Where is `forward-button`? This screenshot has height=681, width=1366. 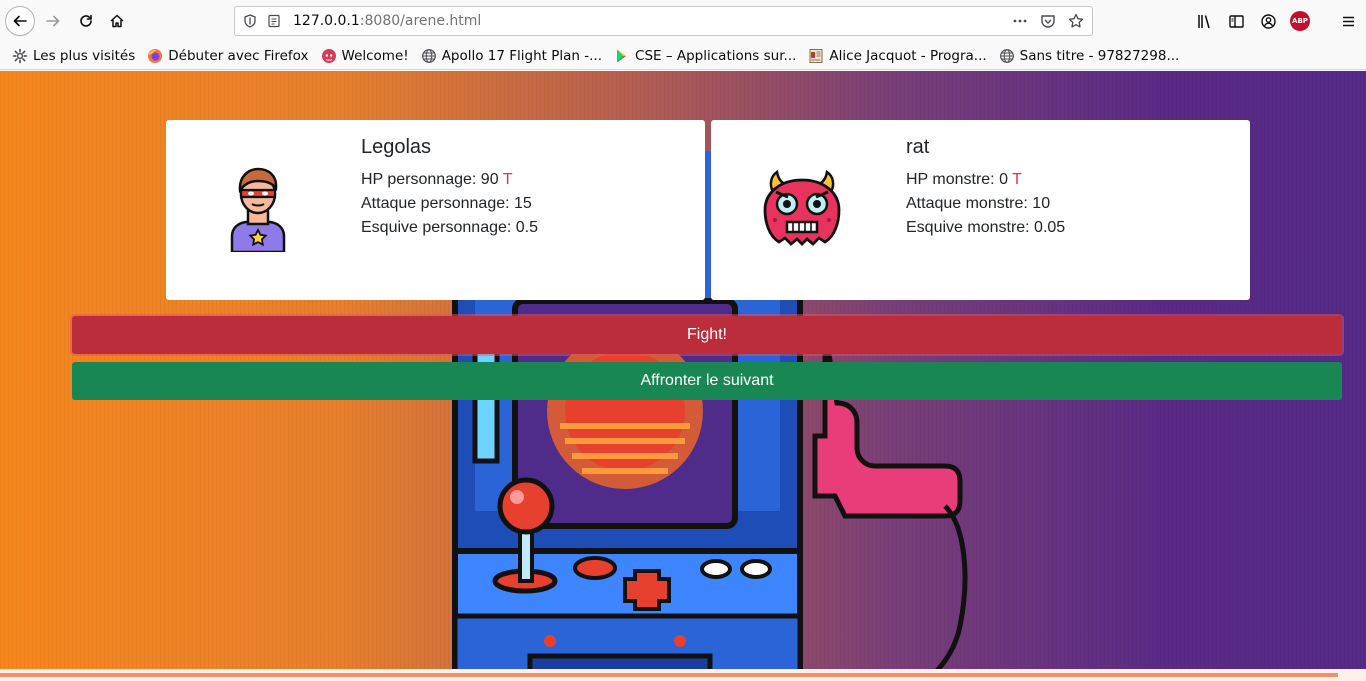 forward-button is located at coordinates (53, 21).